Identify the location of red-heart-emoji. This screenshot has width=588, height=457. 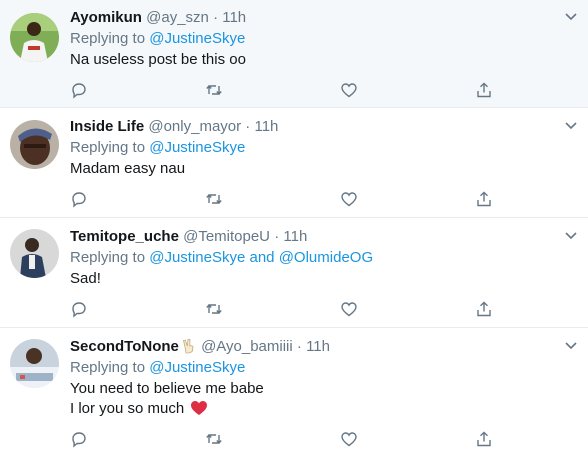
(199, 408).